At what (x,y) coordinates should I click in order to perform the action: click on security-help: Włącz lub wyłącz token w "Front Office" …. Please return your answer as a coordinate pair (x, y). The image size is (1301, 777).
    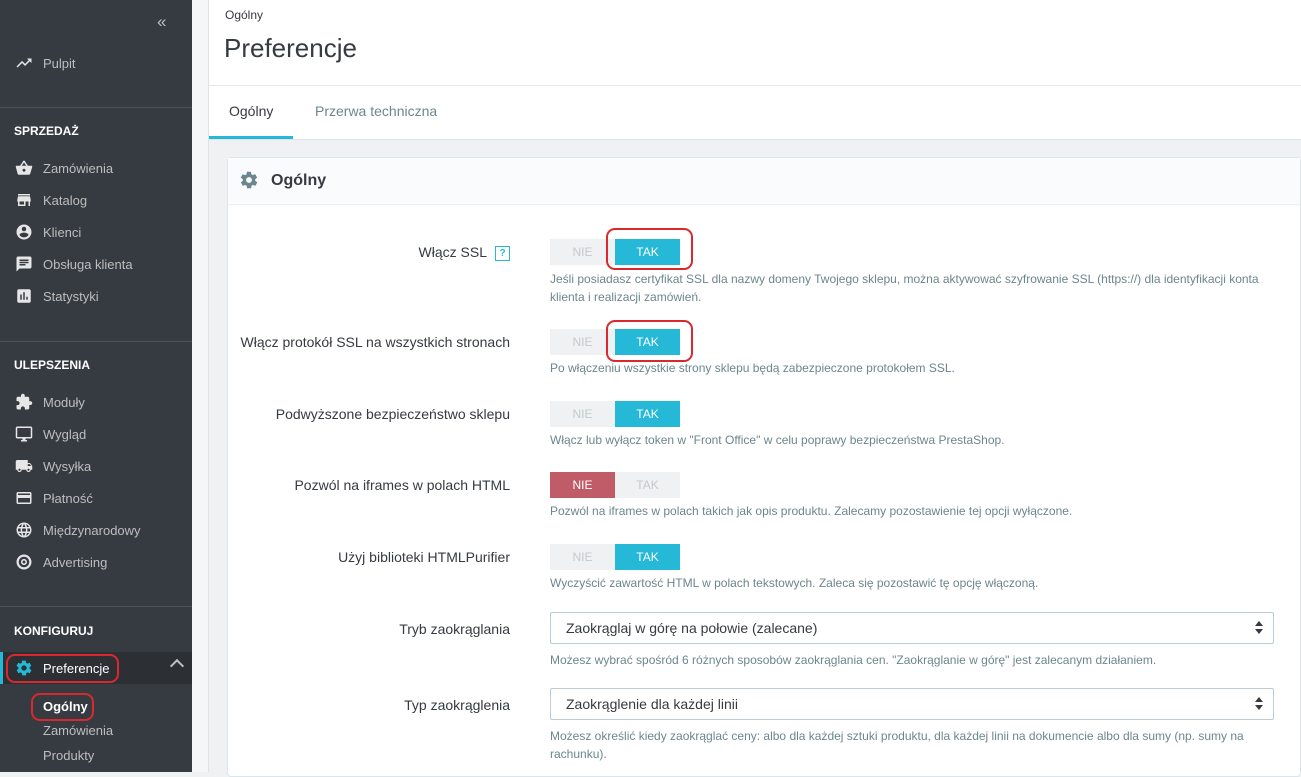
    Looking at the image, I should click on (777, 440).